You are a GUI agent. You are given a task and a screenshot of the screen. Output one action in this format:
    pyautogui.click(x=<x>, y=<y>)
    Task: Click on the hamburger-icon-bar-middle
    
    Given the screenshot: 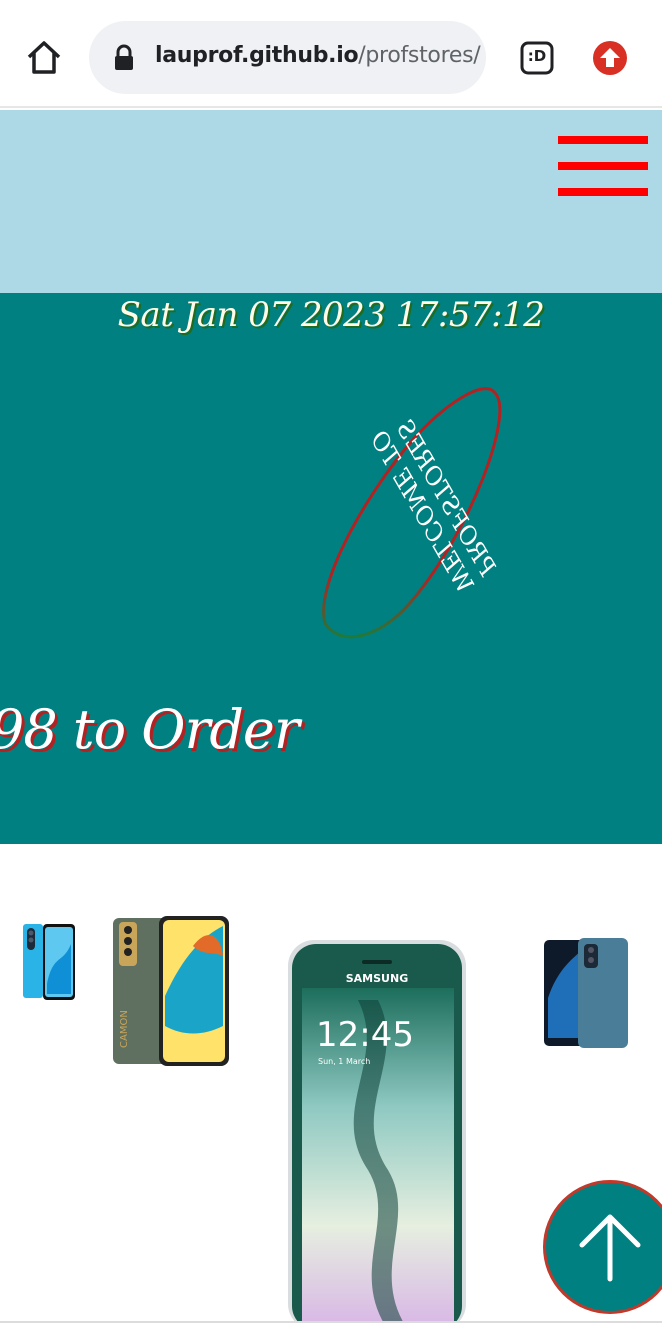 What is the action you would take?
    pyautogui.click(x=603, y=166)
    